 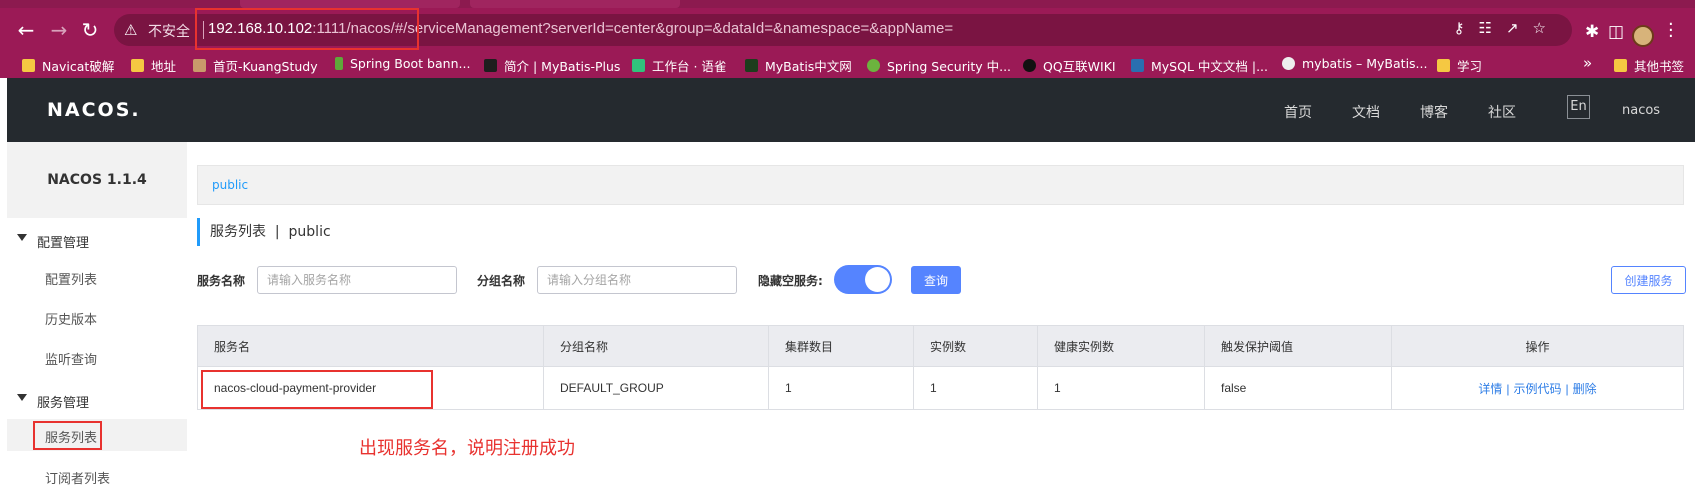 I want to click on nacos-logo: NACOS., so click(x=94, y=110).